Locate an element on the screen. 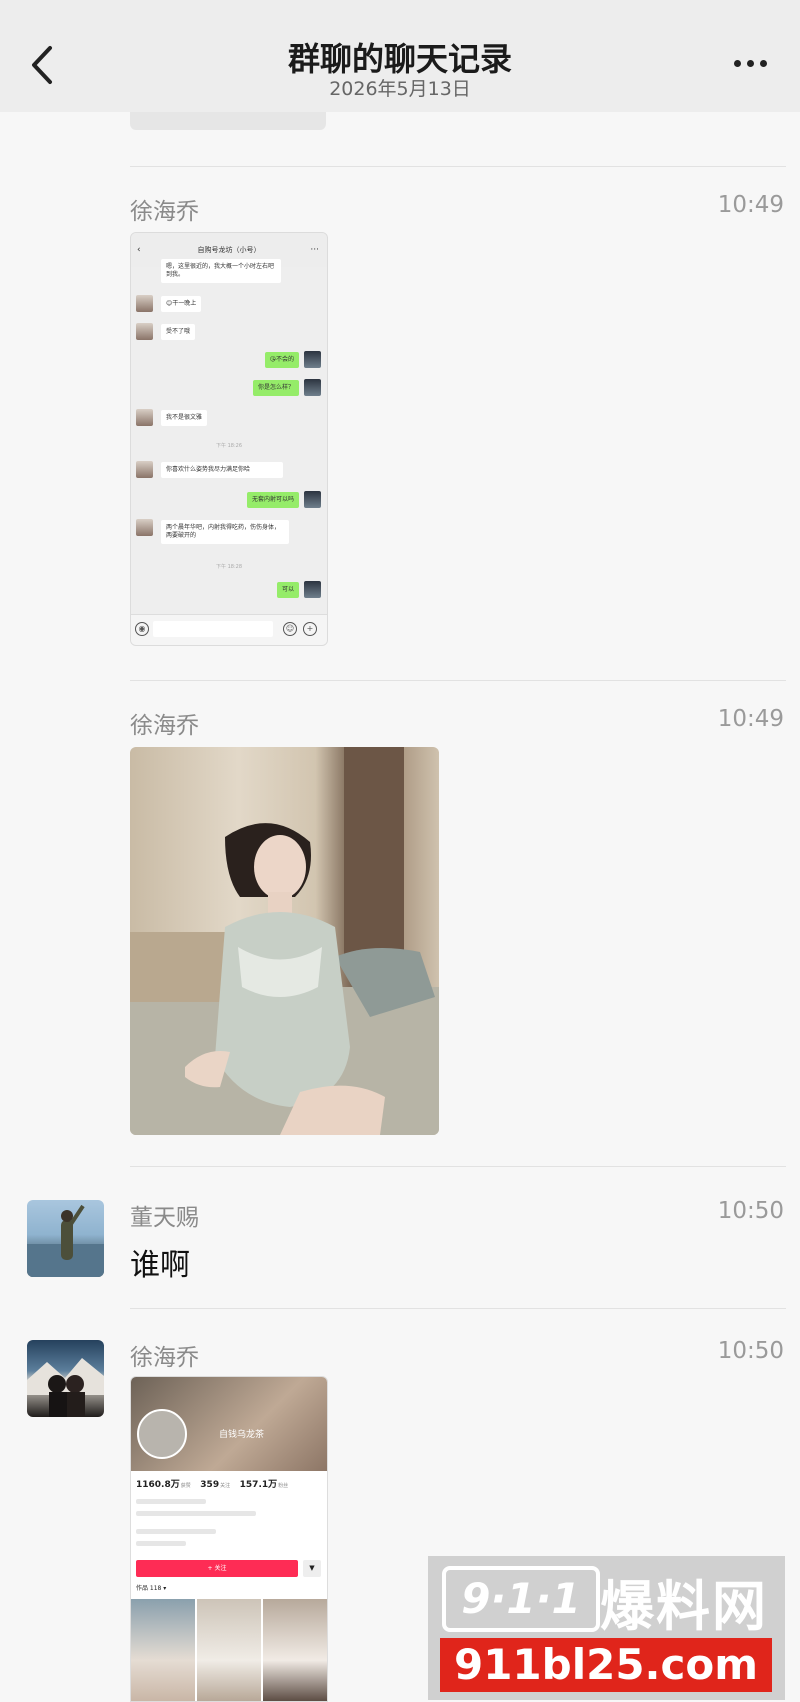 The height and width of the screenshot is (1702, 800). inner-timestamp: 下午 18:26 is located at coordinates (229, 446).